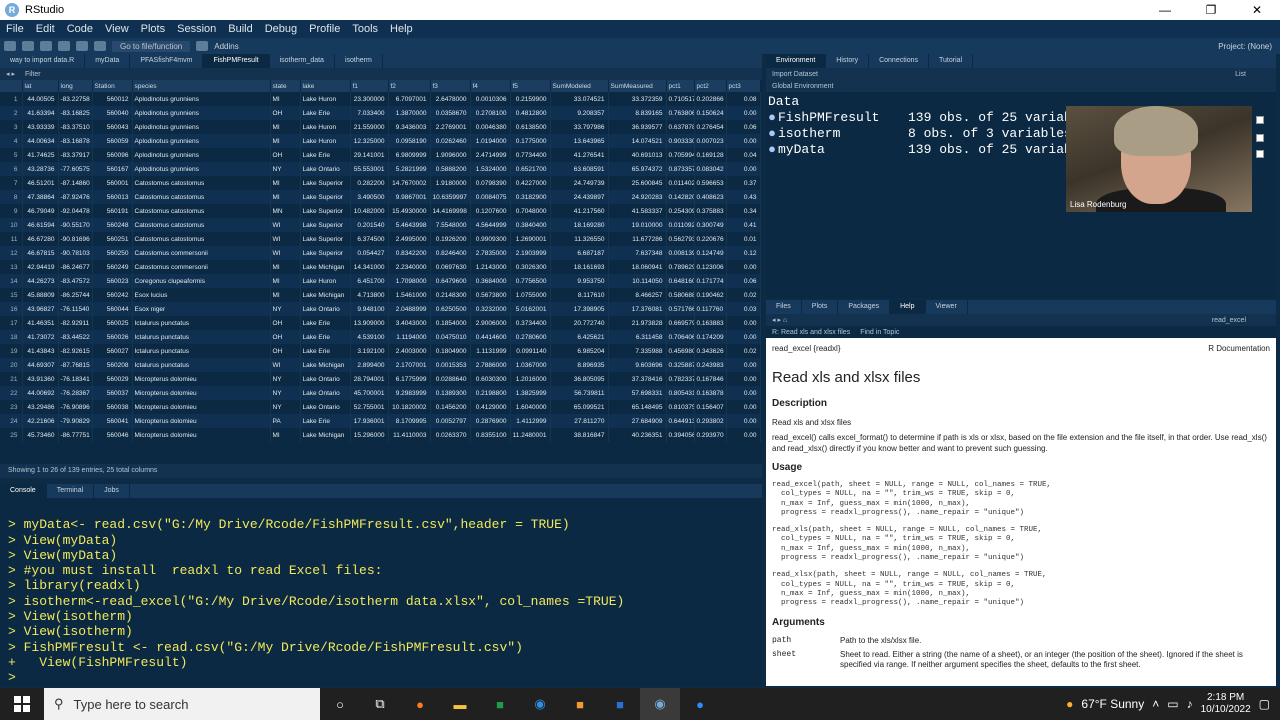 Image resolution: width=1280 pixels, height=720 pixels. What do you see at coordinates (167, 61) in the screenshot?
I see `tab-pfasfish: PFASfishF4mvm` at bounding box center [167, 61].